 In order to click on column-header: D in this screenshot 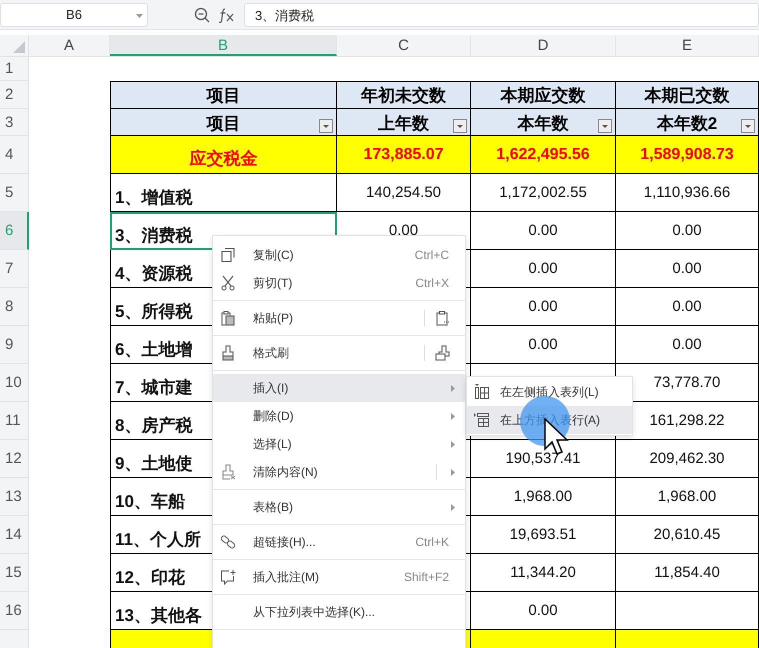, I will do `click(543, 45)`.